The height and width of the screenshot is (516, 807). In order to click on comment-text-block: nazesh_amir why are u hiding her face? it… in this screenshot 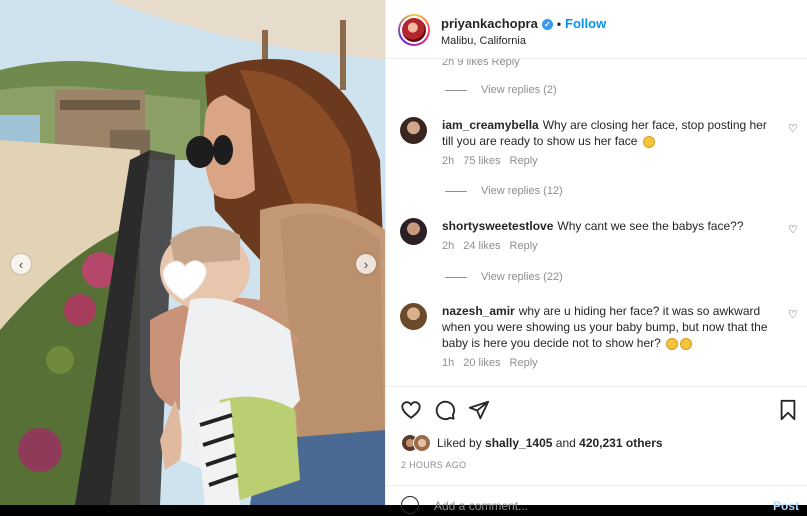, I will do `click(607, 327)`.